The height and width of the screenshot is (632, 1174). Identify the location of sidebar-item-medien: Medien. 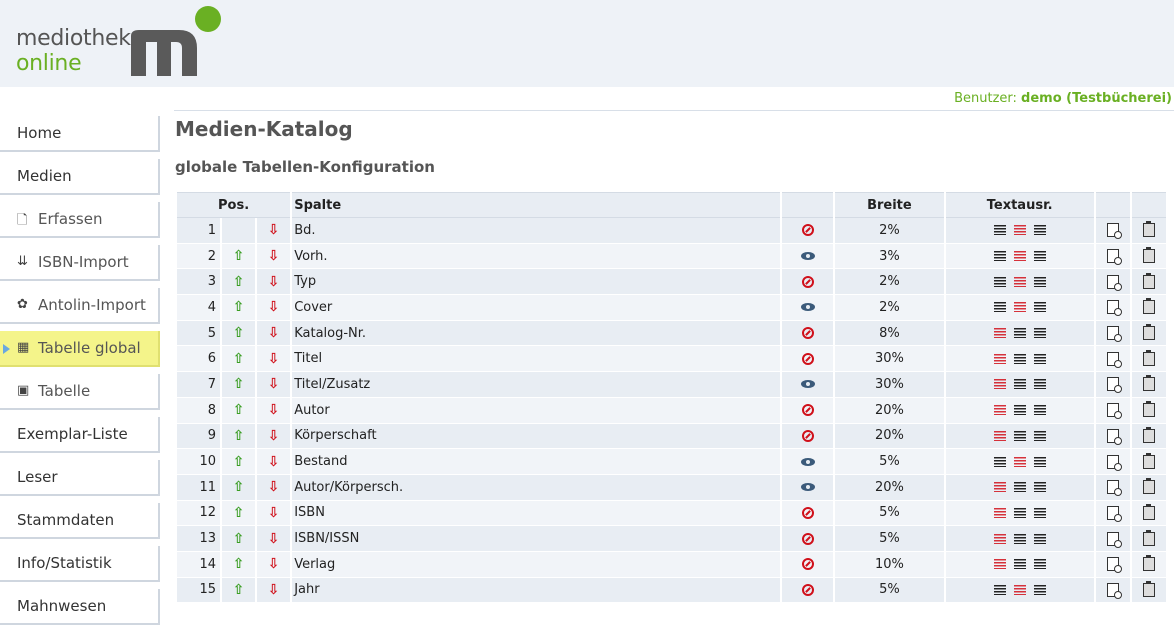
(80, 177).